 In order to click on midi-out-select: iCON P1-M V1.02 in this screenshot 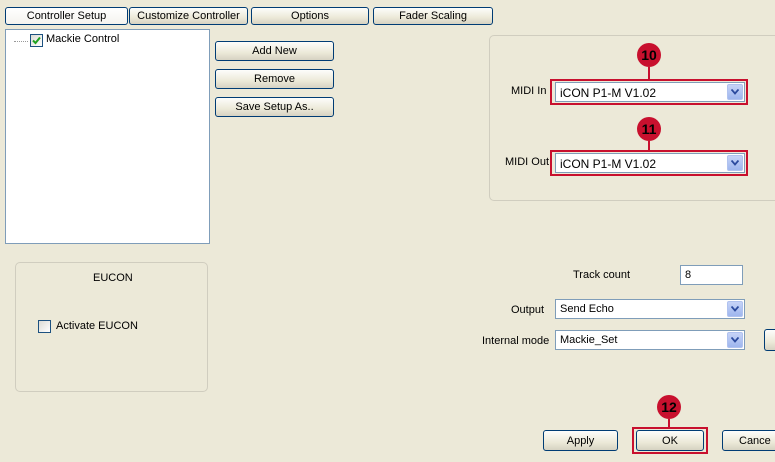, I will do `click(650, 163)`.